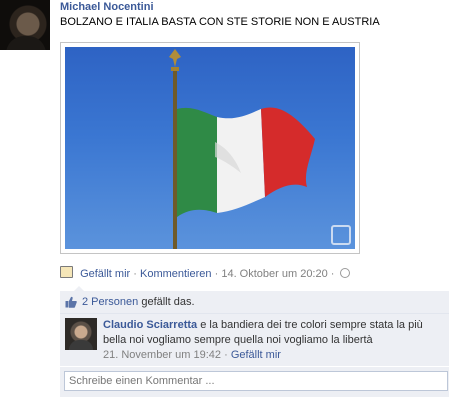 The height and width of the screenshot is (400, 450). I want to click on watermark-icon, so click(341, 235).